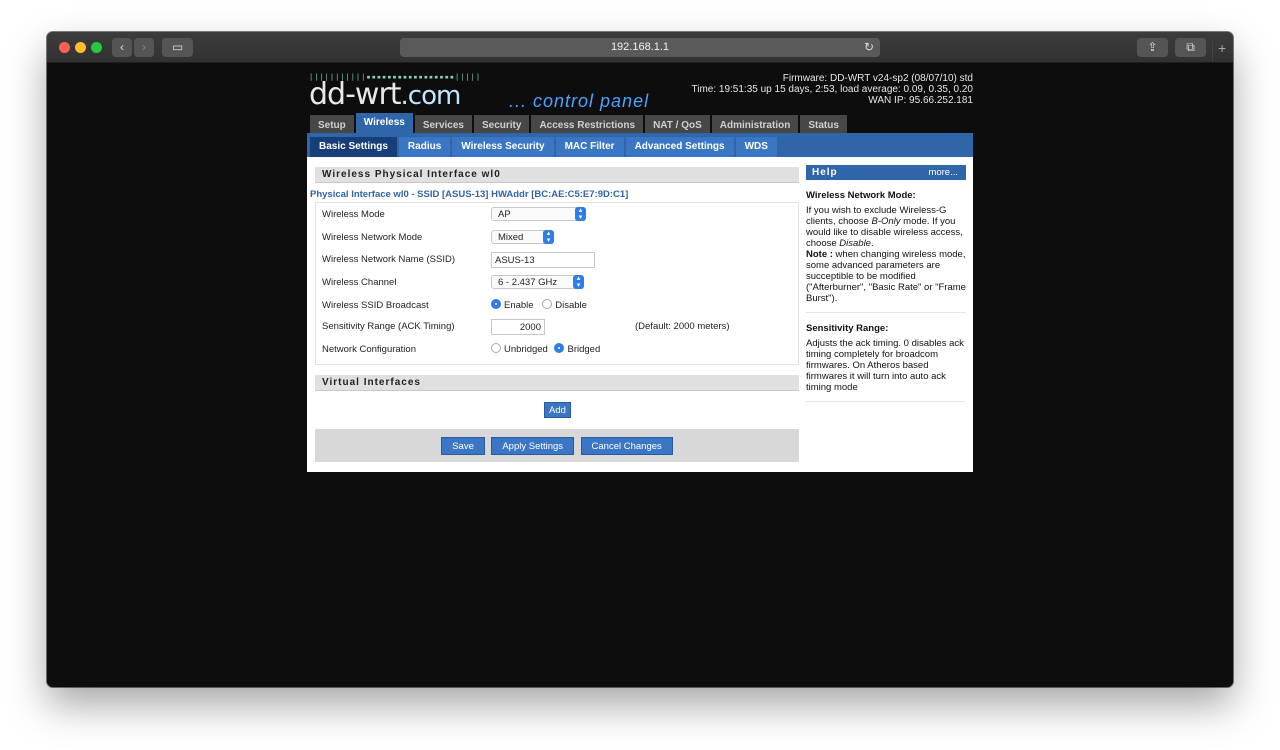 The image size is (1280, 750). Describe the element at coordinates (543, 260) in the screenshot. I see `ssid-input: ASUS-13` at that location.